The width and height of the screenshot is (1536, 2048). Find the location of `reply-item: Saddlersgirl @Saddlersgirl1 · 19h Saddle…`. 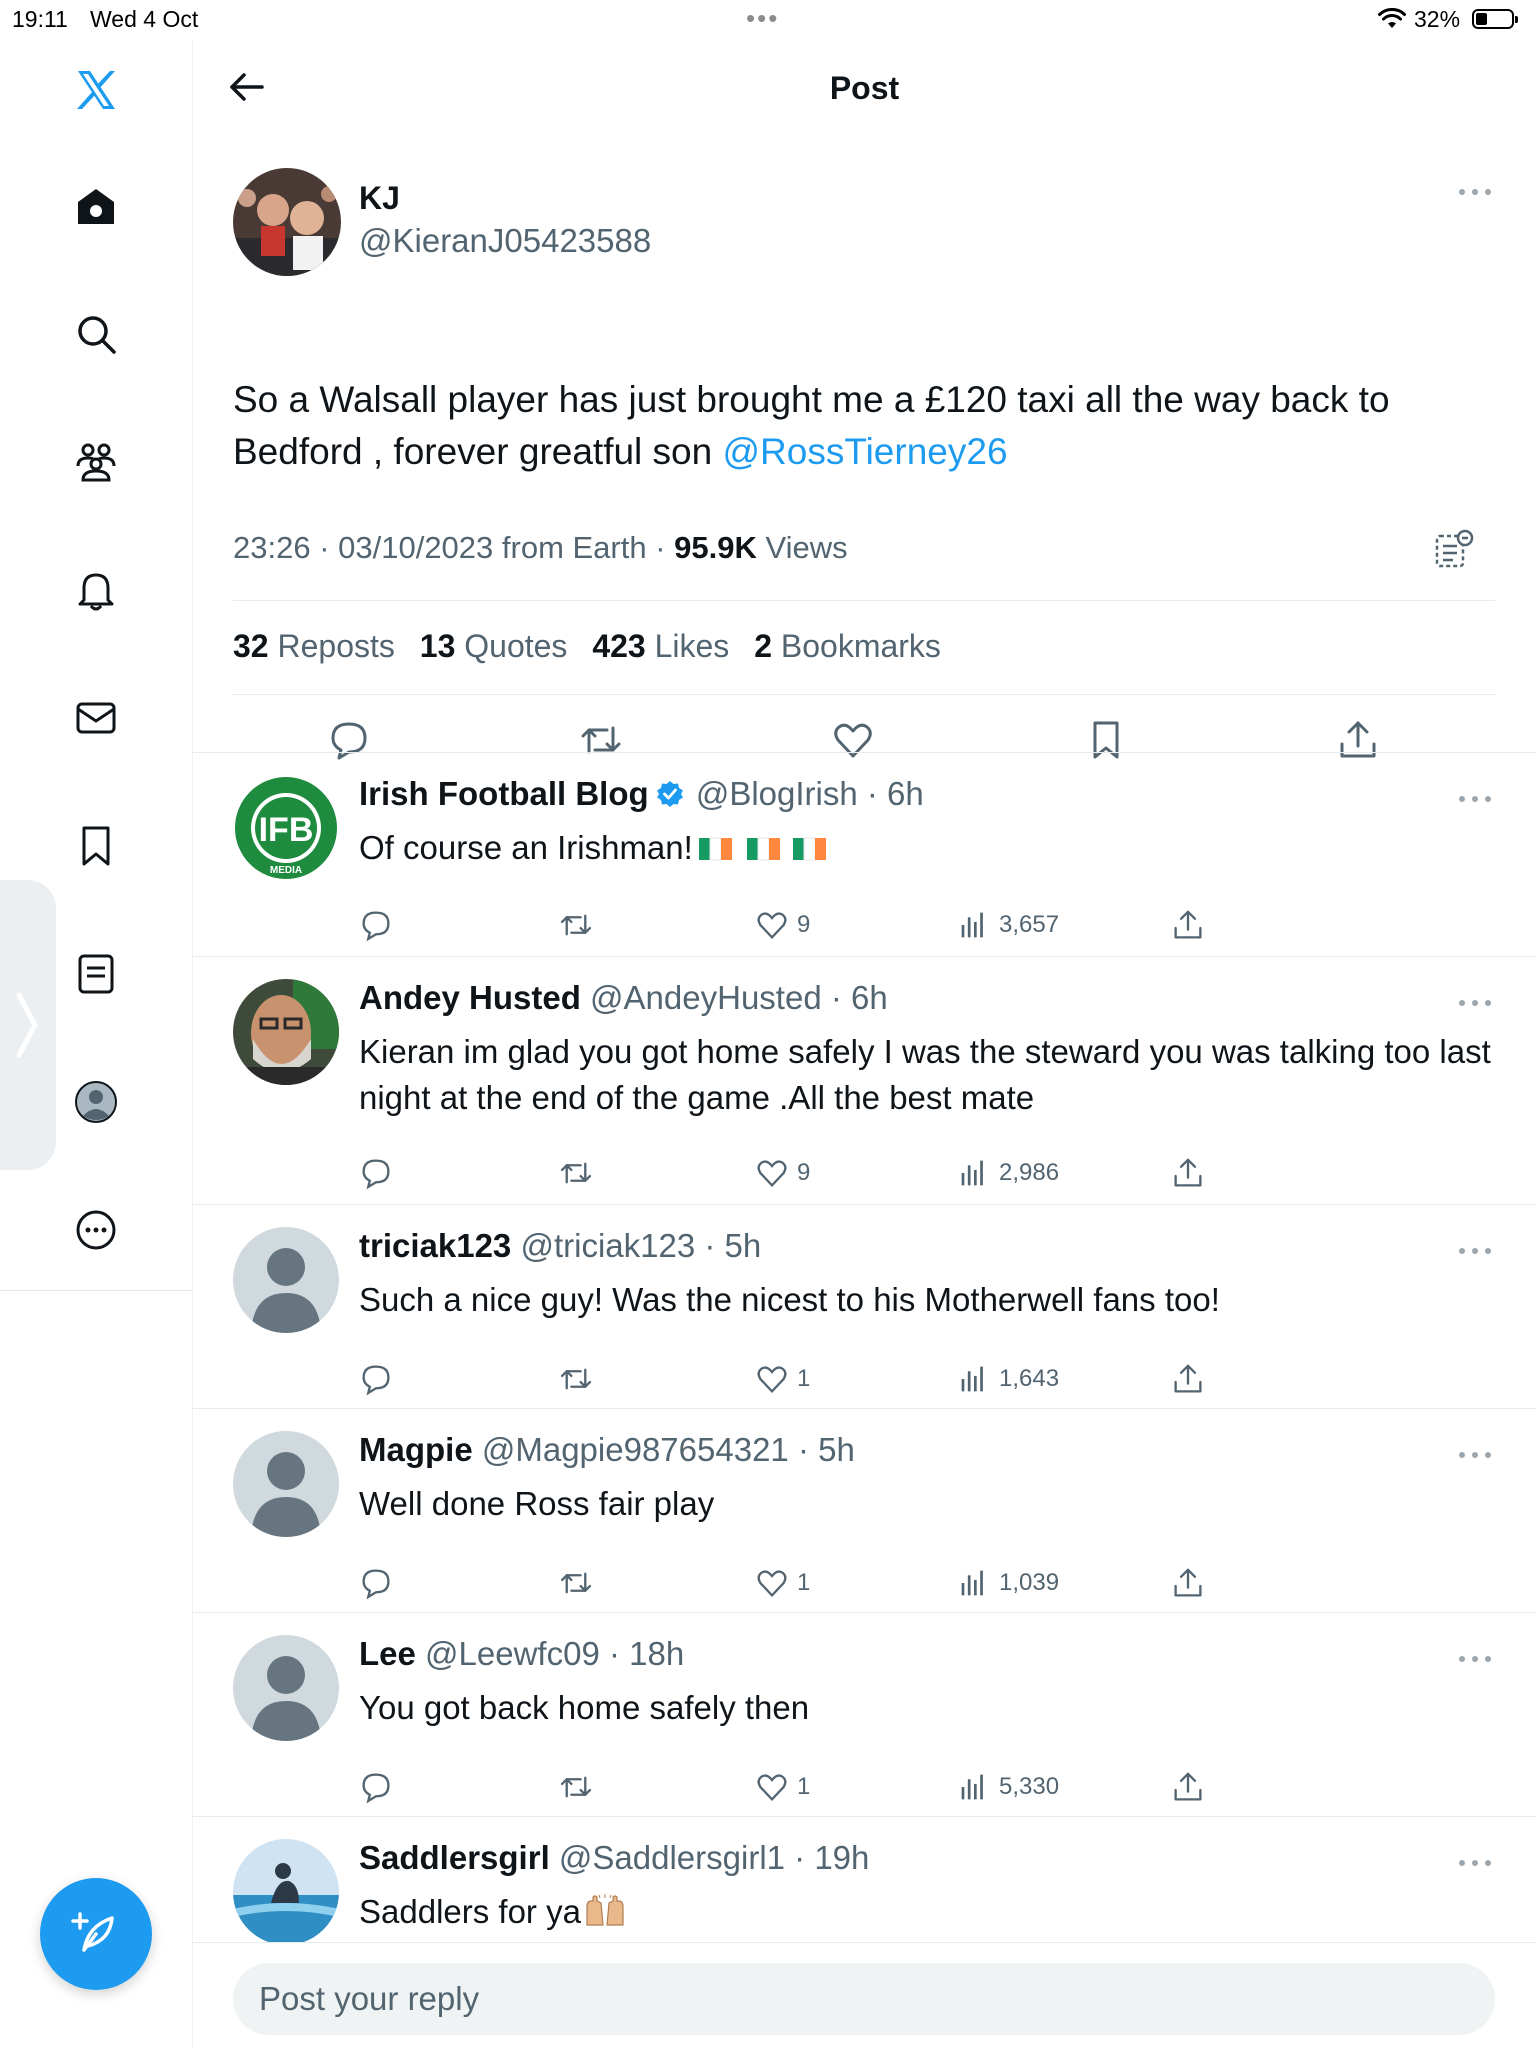

reply-item: Saddlersgirl @Saddlersgirl1 · 19h Saddle… is located at coordinates (864, 1879).